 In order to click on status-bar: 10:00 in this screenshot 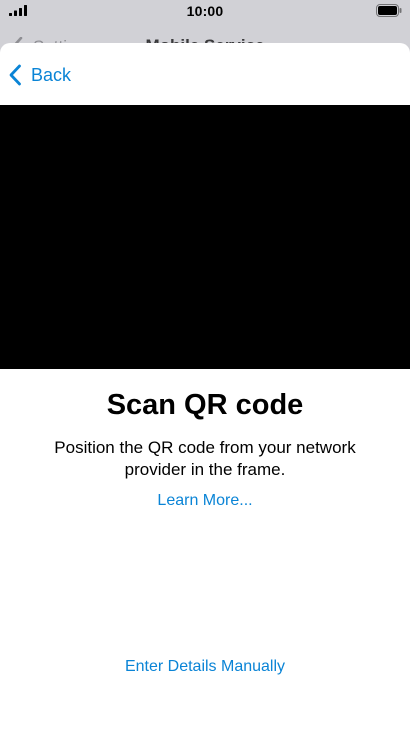, I will do `click(205, 11)`.